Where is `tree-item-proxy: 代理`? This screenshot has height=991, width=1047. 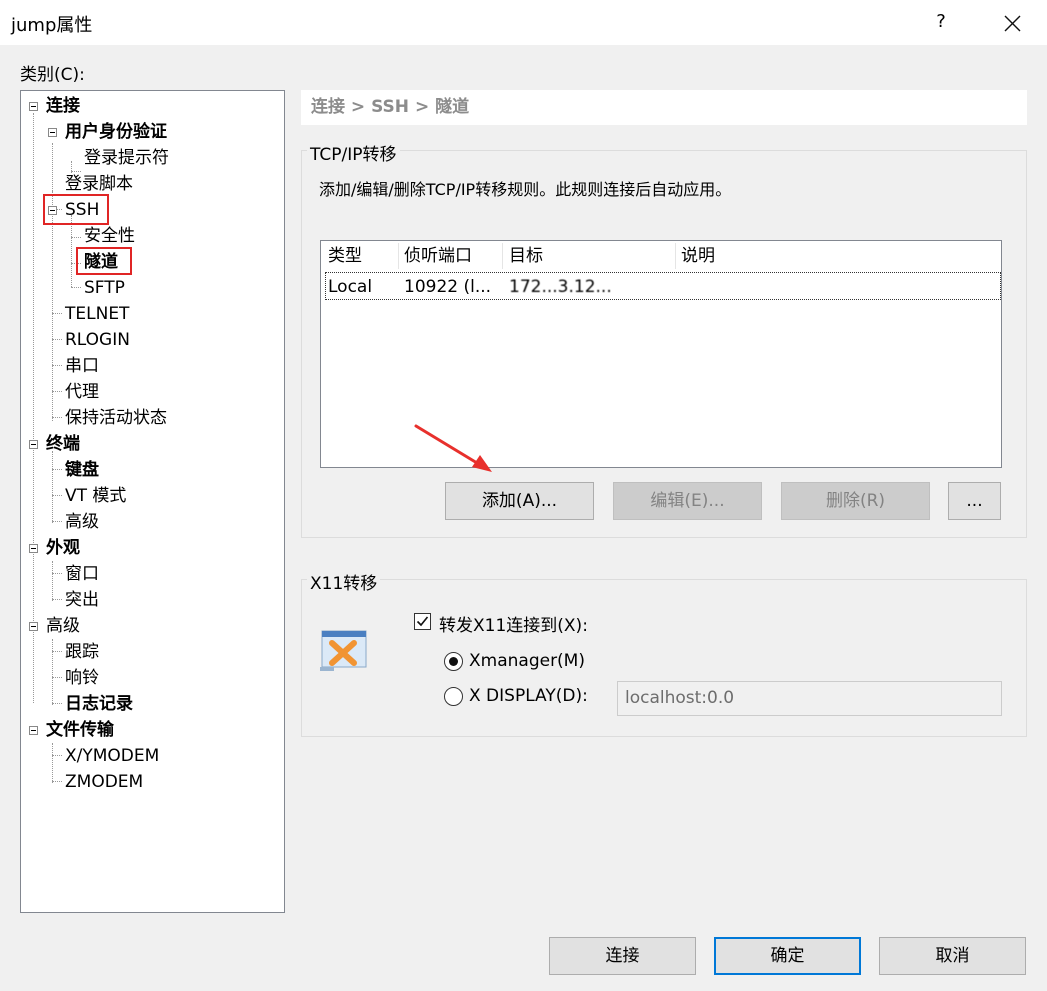
tree-item-proxy: 代理 is located at coordinates (82, 392).